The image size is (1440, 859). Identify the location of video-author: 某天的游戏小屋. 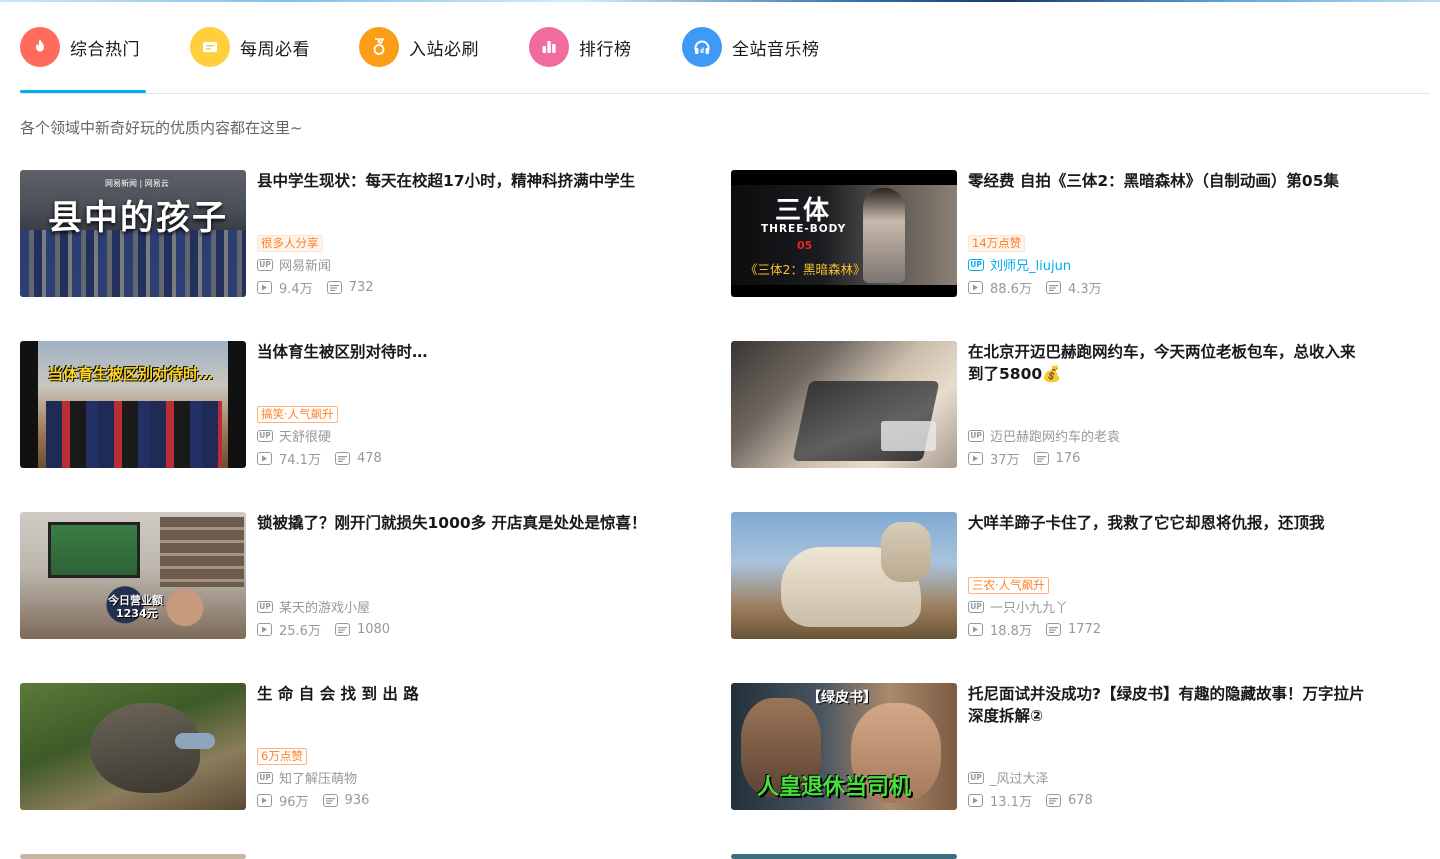
(324, 606).